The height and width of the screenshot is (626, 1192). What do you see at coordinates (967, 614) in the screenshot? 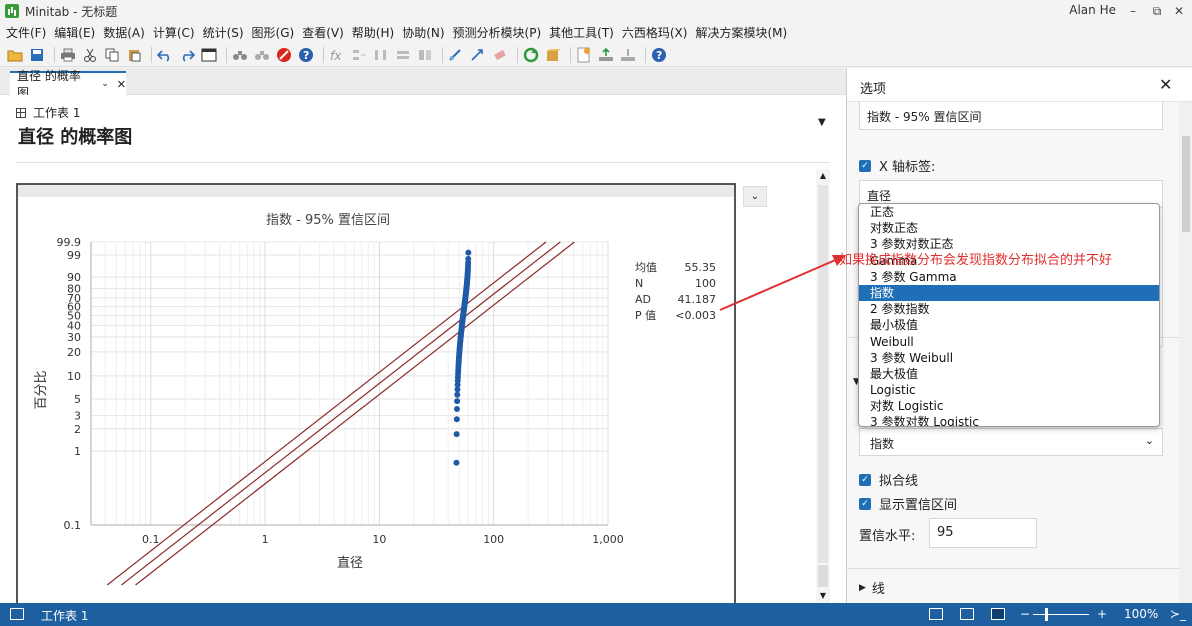
I see `grid-view-icon` at bounding box center [967, 614].